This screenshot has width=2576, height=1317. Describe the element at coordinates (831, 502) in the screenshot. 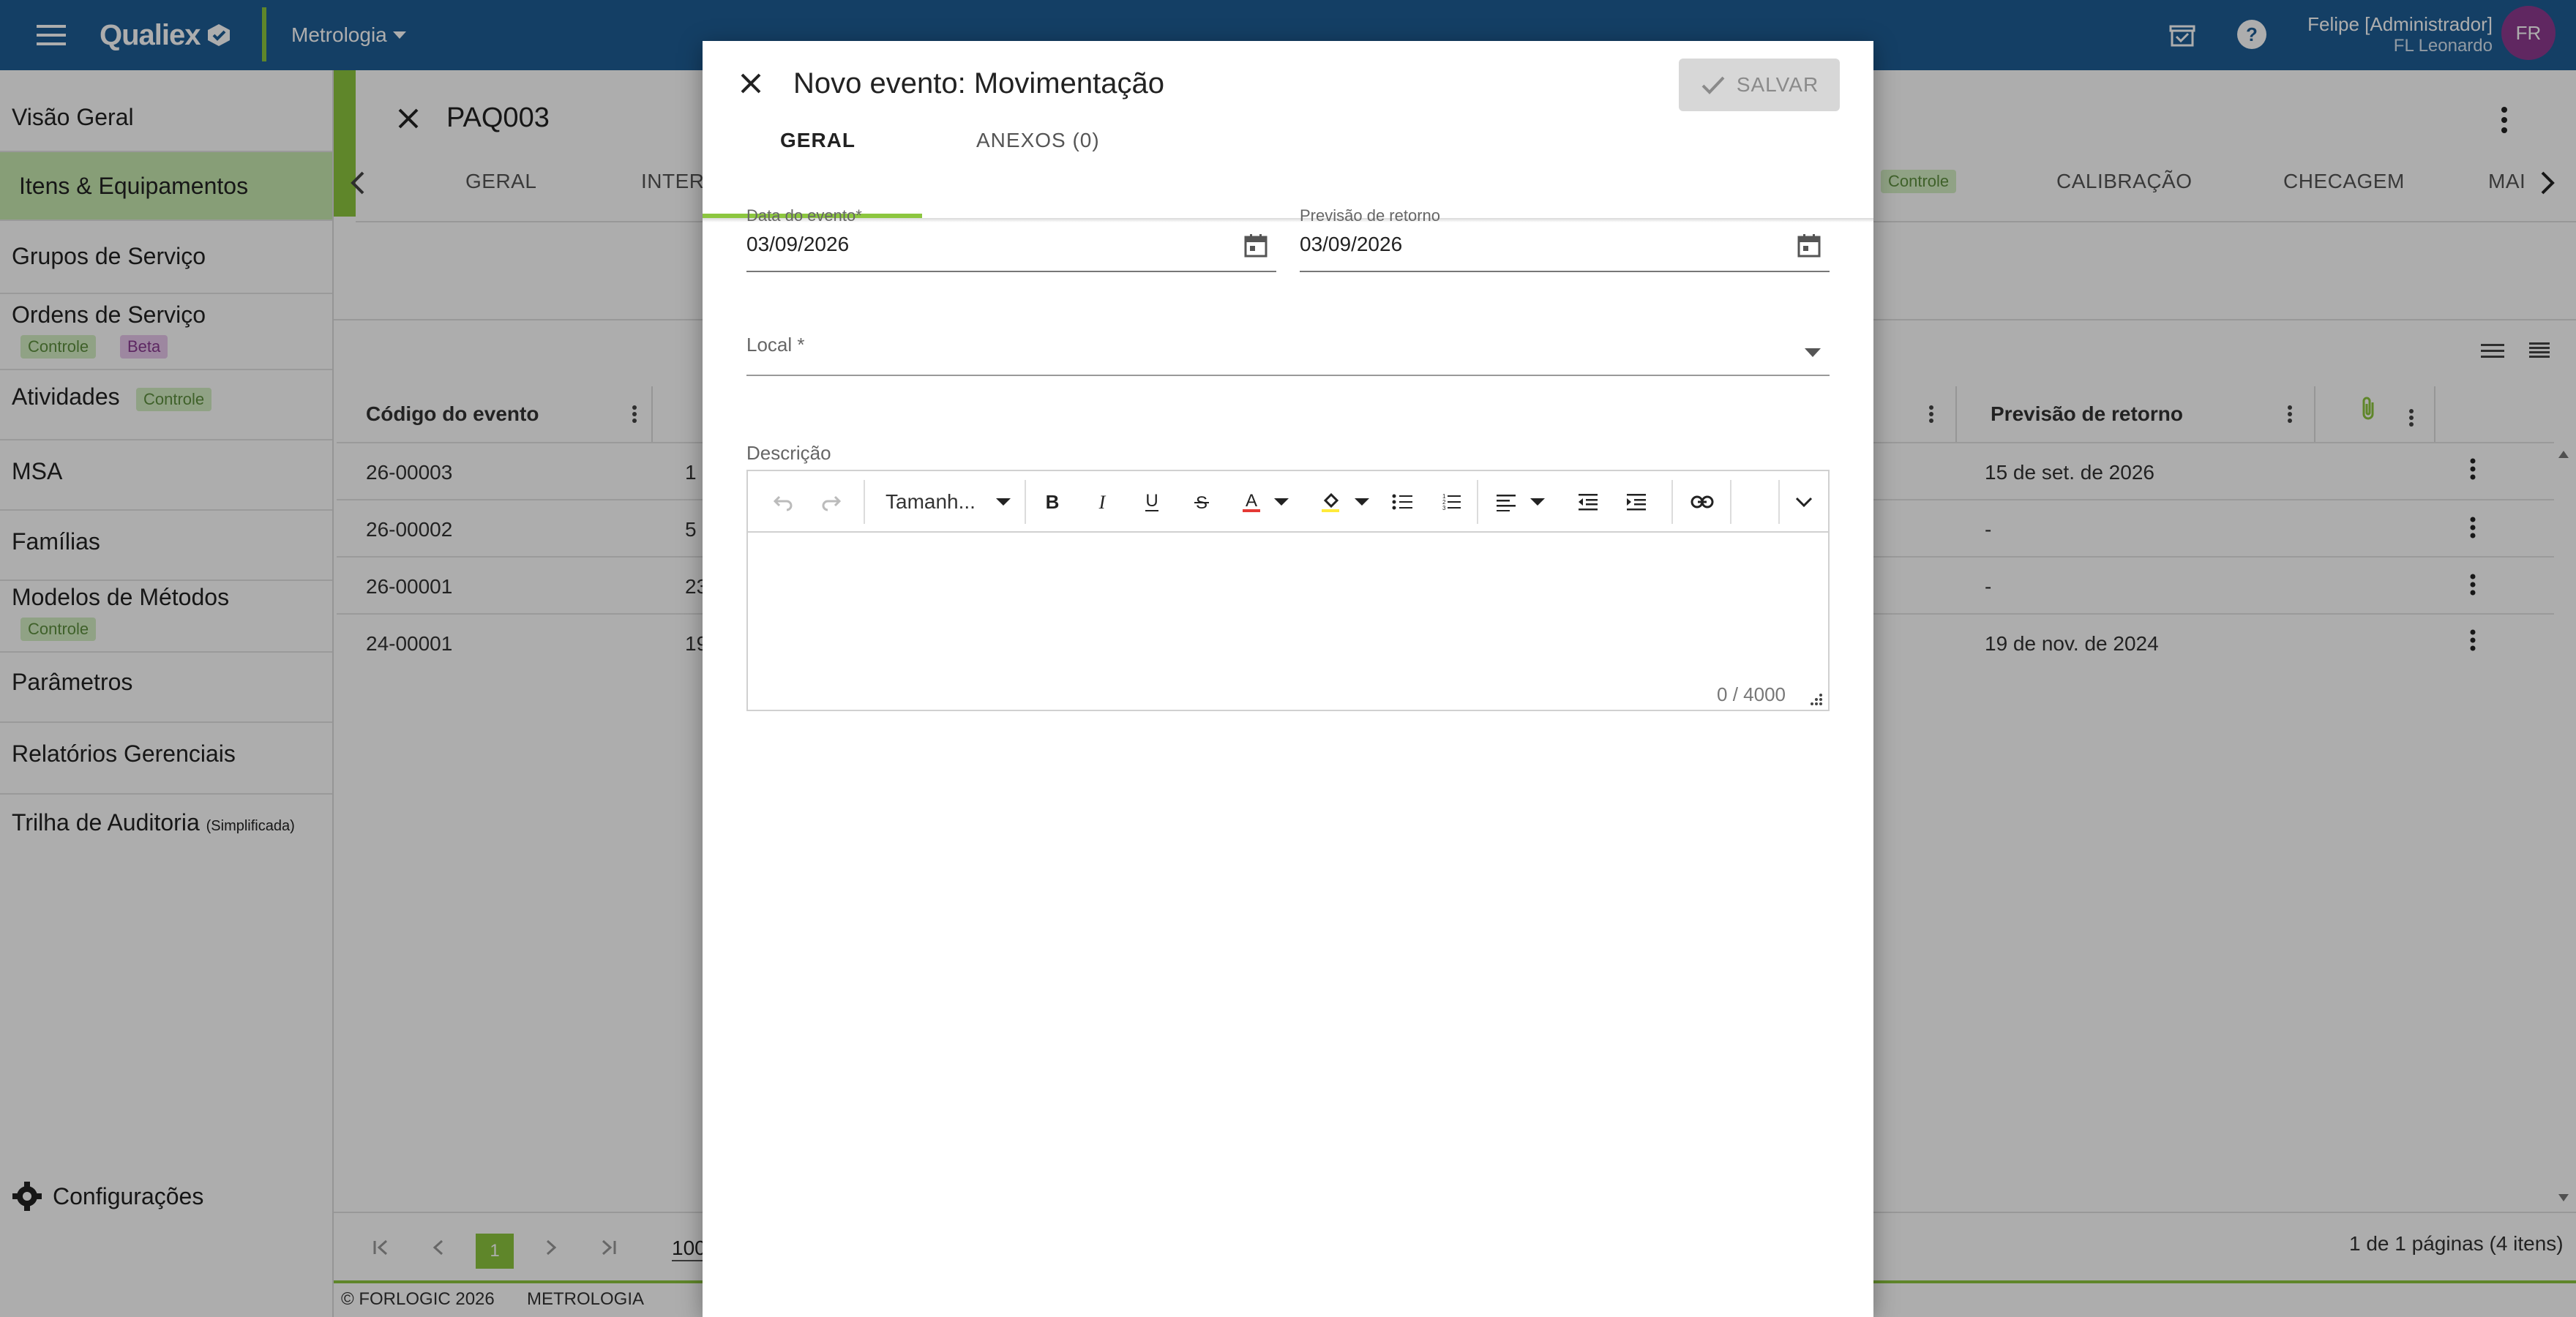

I see `redo-icon` at that location.